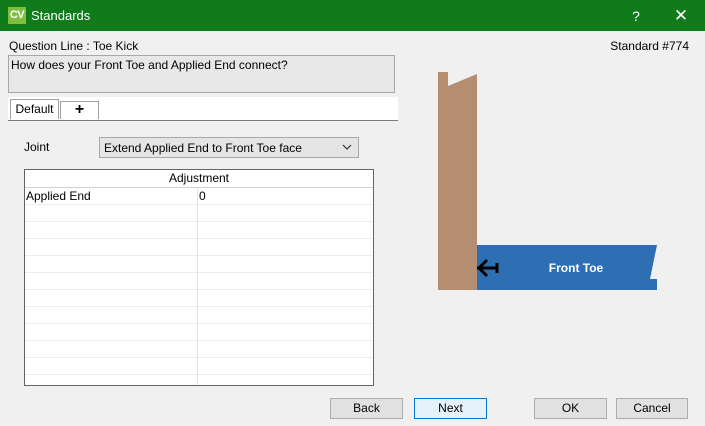 The image size is (705, 426). What do you see at coordinates (681, 16) in the screenshot?
I see `close-button: ✕` at bounding box center [681, 16].